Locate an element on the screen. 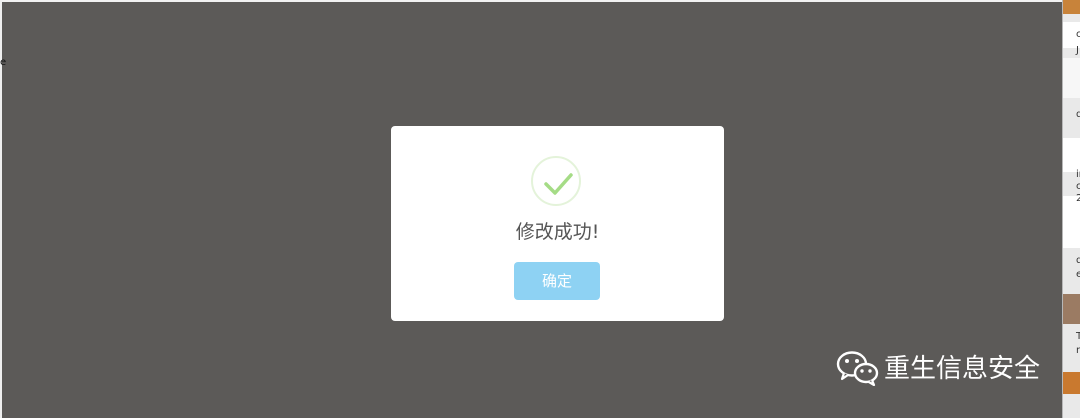 This screenshot has height=418, width=1080. check-mark-icon is located at coordinates (558, 184).